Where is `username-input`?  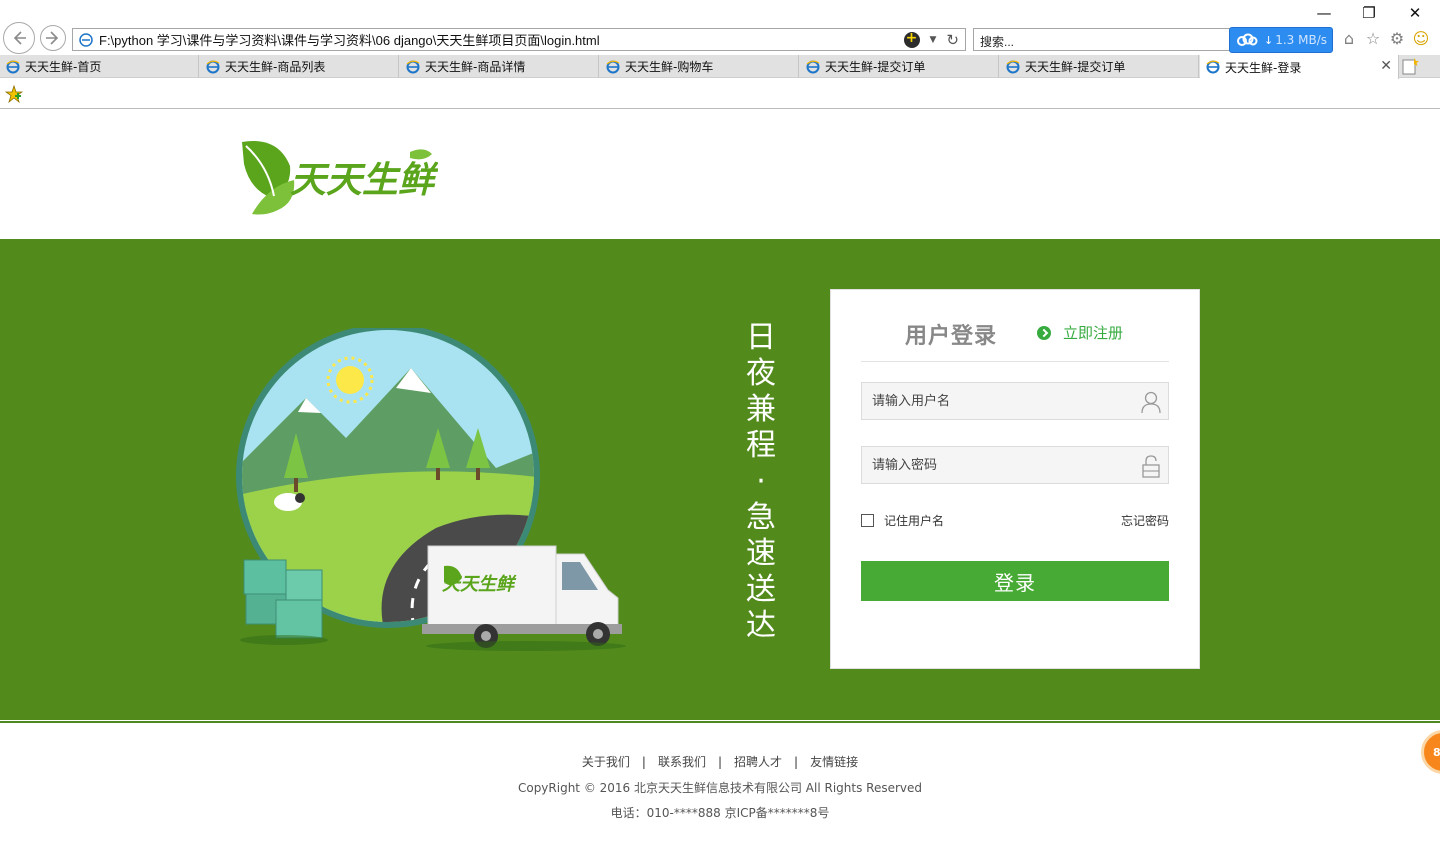
username-input is located at coordinates (997, 401).